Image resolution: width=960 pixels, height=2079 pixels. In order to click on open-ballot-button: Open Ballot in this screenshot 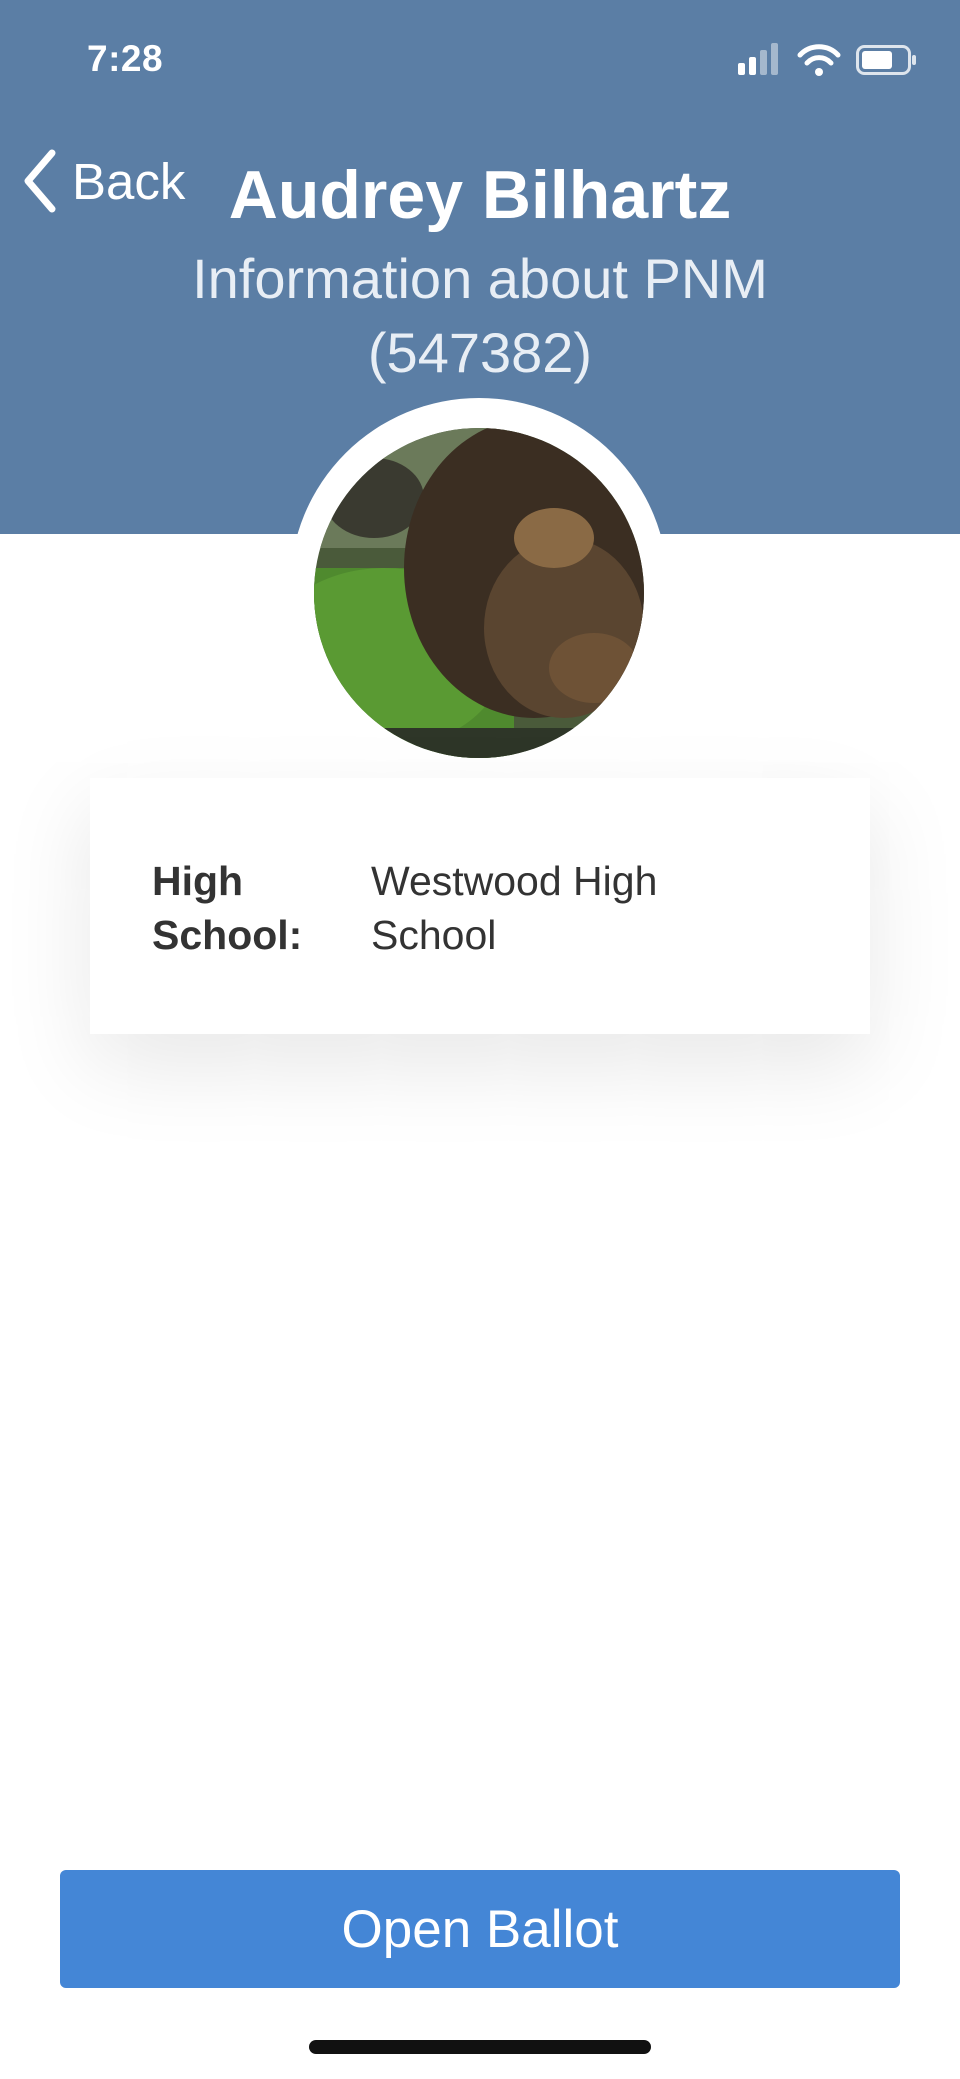, I will do `click(480, 1929)`.